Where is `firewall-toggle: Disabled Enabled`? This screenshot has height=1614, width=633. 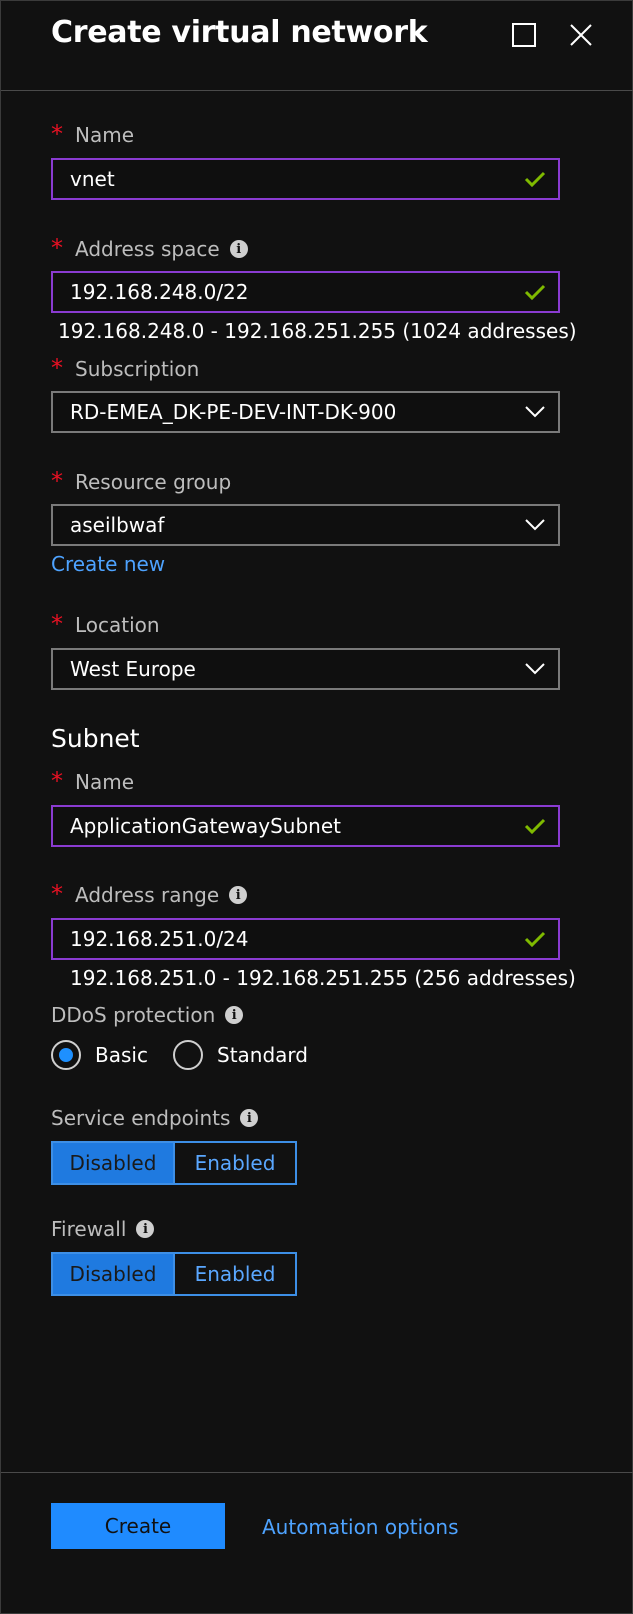
firewall-toggle: Disabled Enabled is located at coordinates (174, 1274).